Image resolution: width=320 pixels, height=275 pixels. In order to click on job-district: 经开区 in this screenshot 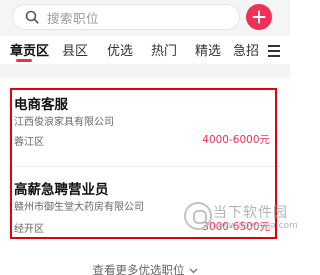, I will do `click(29, 229)`.